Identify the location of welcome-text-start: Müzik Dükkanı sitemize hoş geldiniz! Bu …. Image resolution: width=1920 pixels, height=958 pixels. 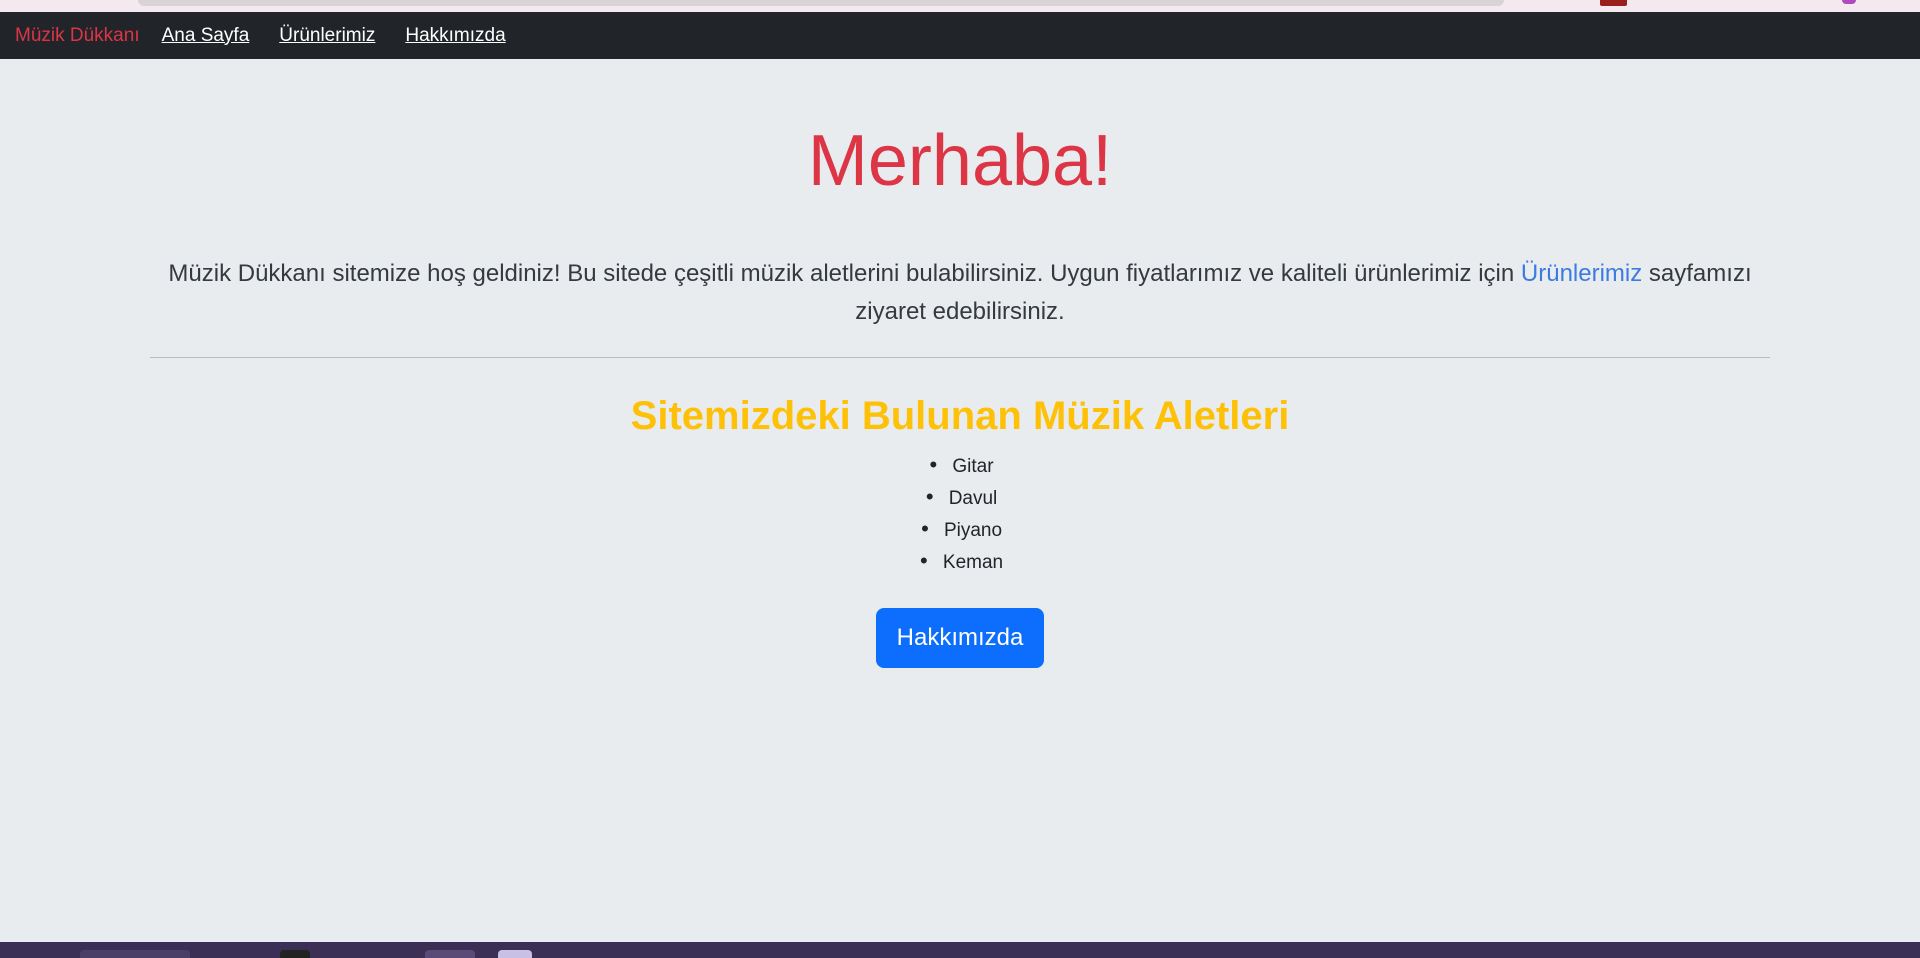
(844, 273).